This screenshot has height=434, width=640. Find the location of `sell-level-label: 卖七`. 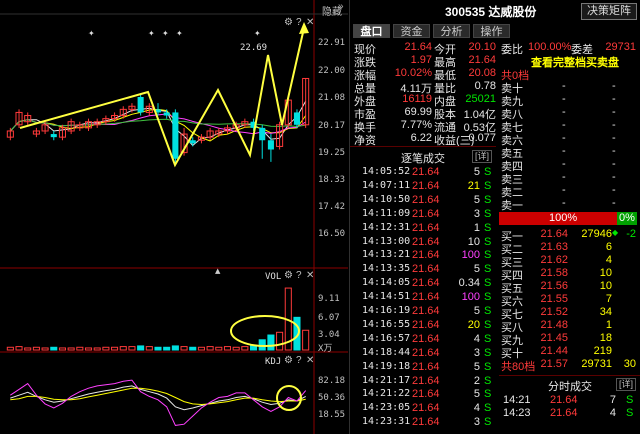

sell-level-label: 卖七 is located at coordinates (512, 128).